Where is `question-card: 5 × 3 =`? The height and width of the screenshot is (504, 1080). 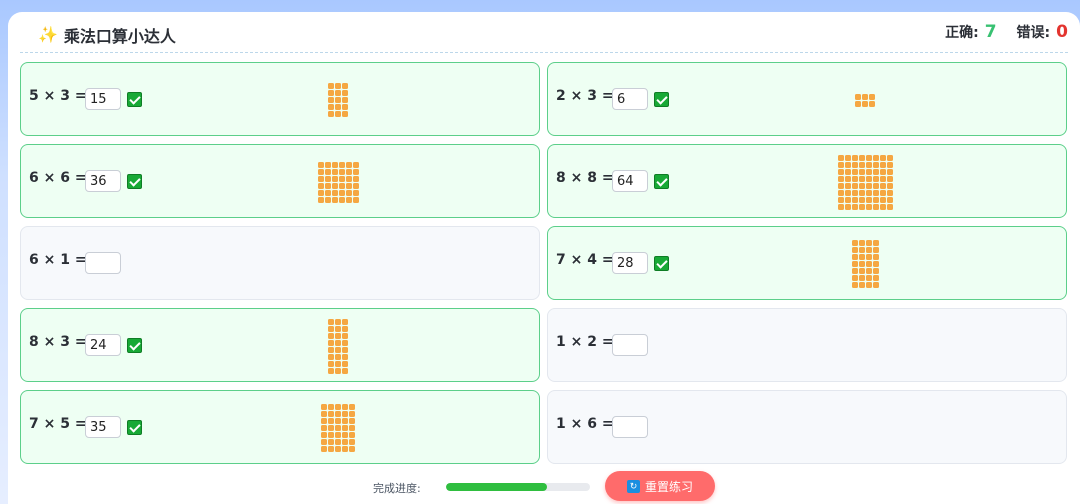
question-card: 5 × 3 = is located at coordinates (280, 99).